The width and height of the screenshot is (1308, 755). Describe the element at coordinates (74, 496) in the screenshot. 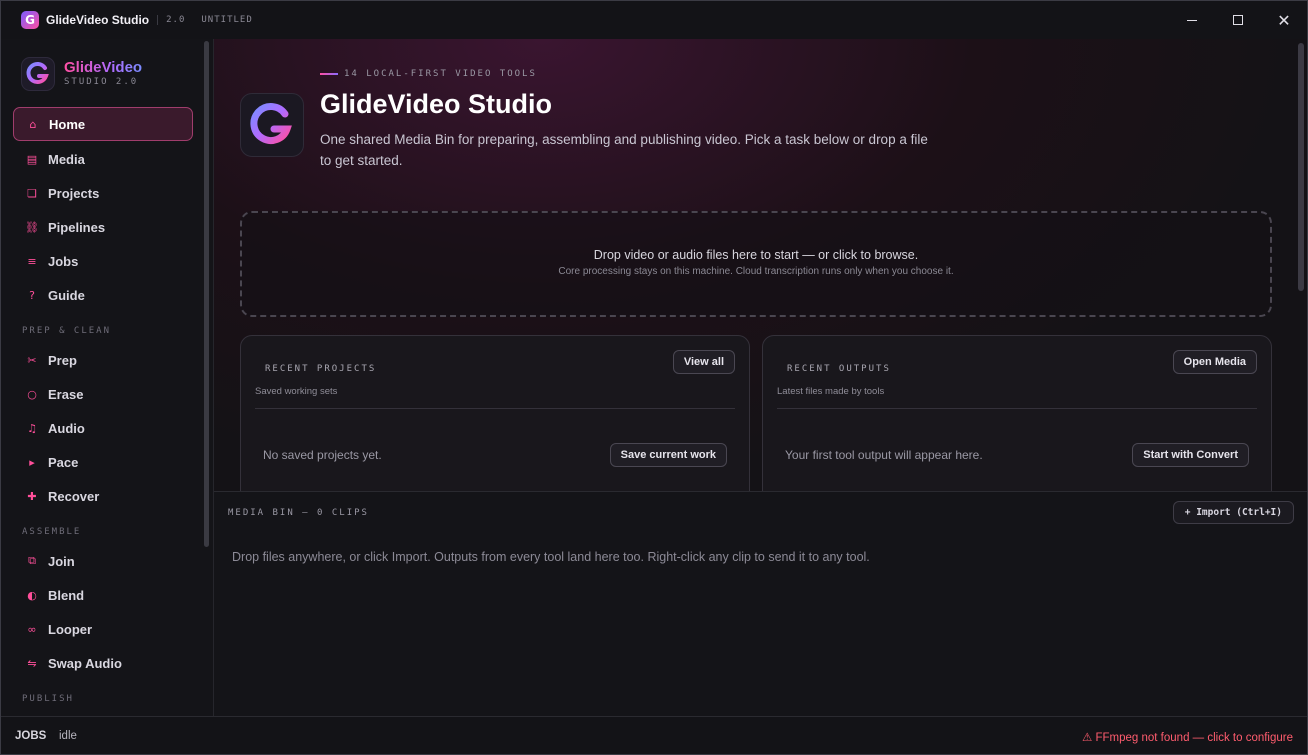

I see `sidebar-item-label: Recover` at that location.